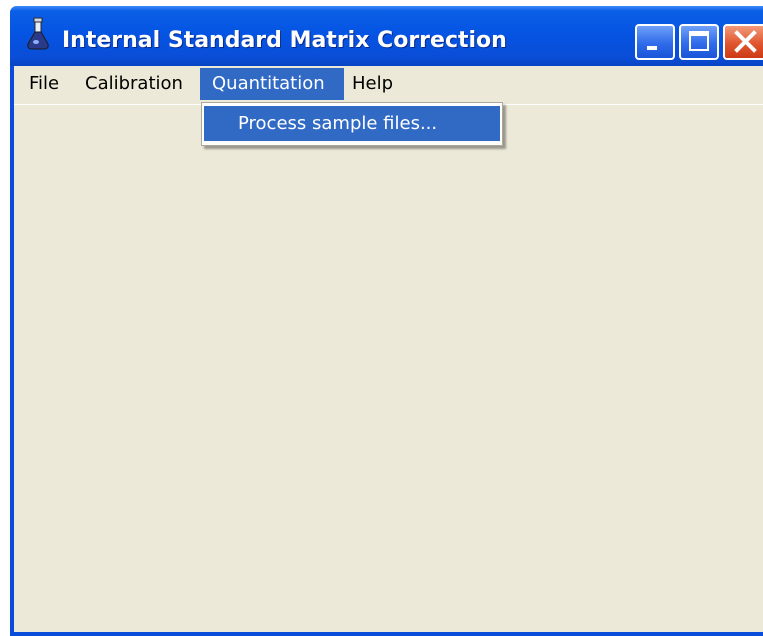  What do you see at coordinates (44, 84) in the screenshot?
I see `menu-file: File` at bounding box center [44, 84].